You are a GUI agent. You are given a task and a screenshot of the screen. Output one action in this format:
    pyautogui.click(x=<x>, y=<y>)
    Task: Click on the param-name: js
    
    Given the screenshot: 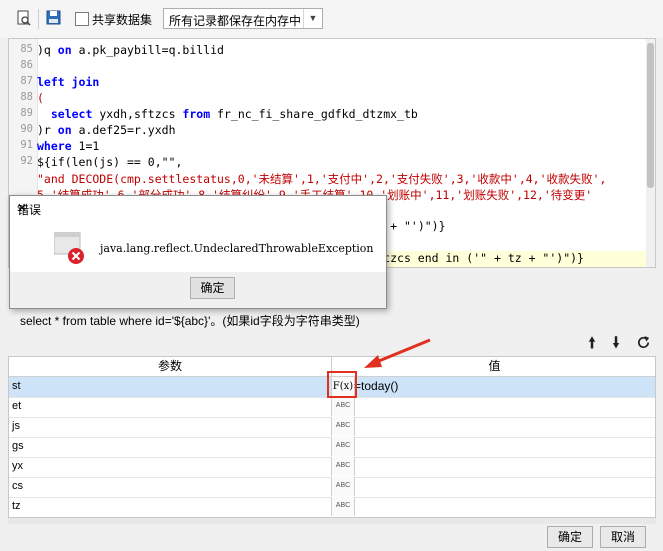 What is the action you would take?
    pyautogui.click(x=16, y=426)
    